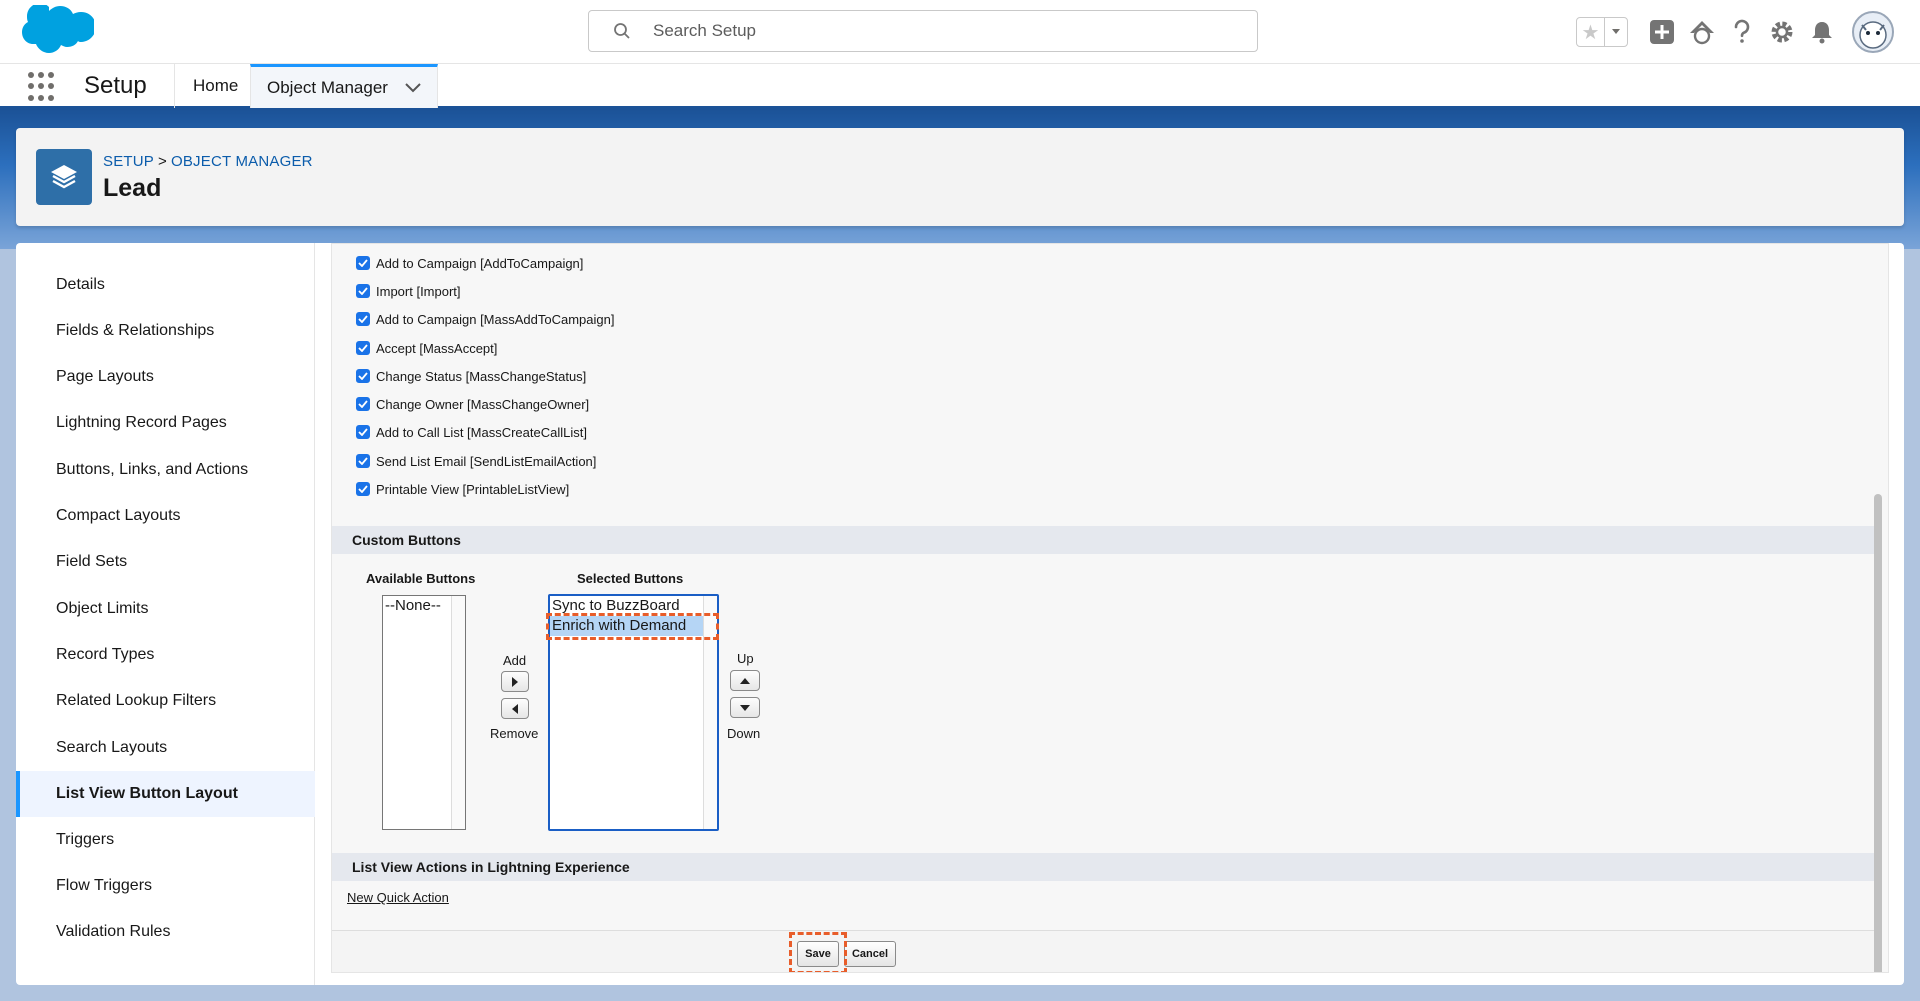  What do you see at coordinates (469, 263) in the screenshot?
I see `standard-button-row: Add to Campaign [AddToCampaign]` at bounding box center [469, 263].